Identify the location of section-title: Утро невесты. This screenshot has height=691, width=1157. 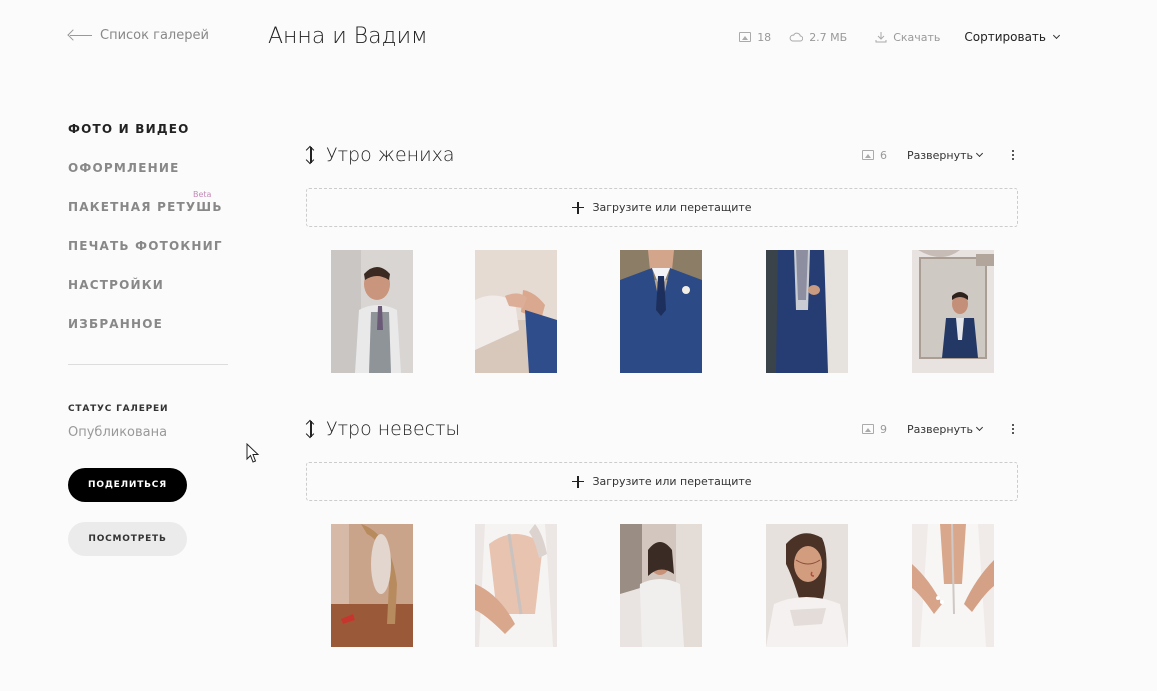
(393, 429).